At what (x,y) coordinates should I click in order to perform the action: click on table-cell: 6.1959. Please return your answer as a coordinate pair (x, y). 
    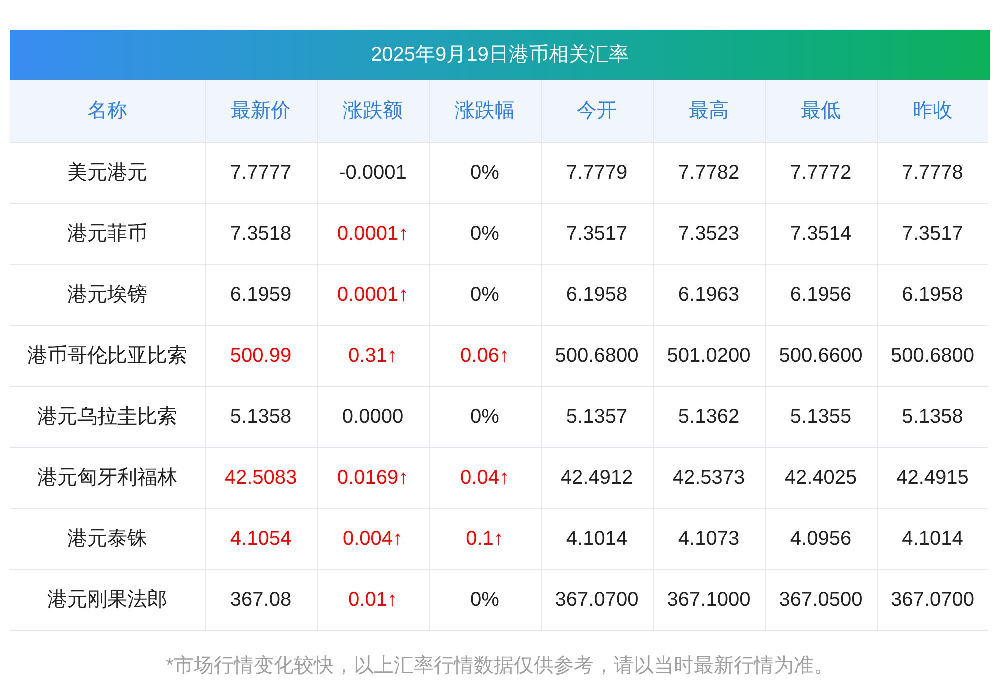
    Looking at the image, I should click on (261, 294).